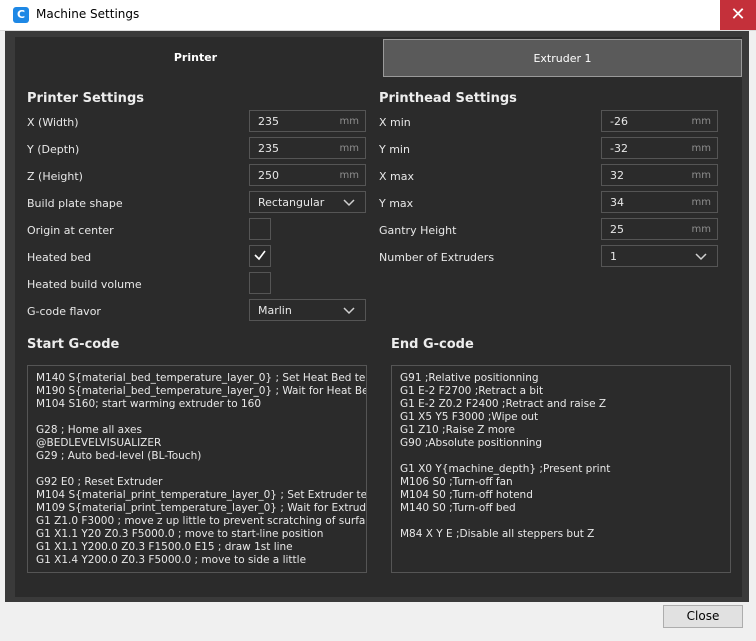  What do you see at coordinates (738, 15) in the screenshot?
I see `close-window-button: ✕` at bounding box center [738, 15].